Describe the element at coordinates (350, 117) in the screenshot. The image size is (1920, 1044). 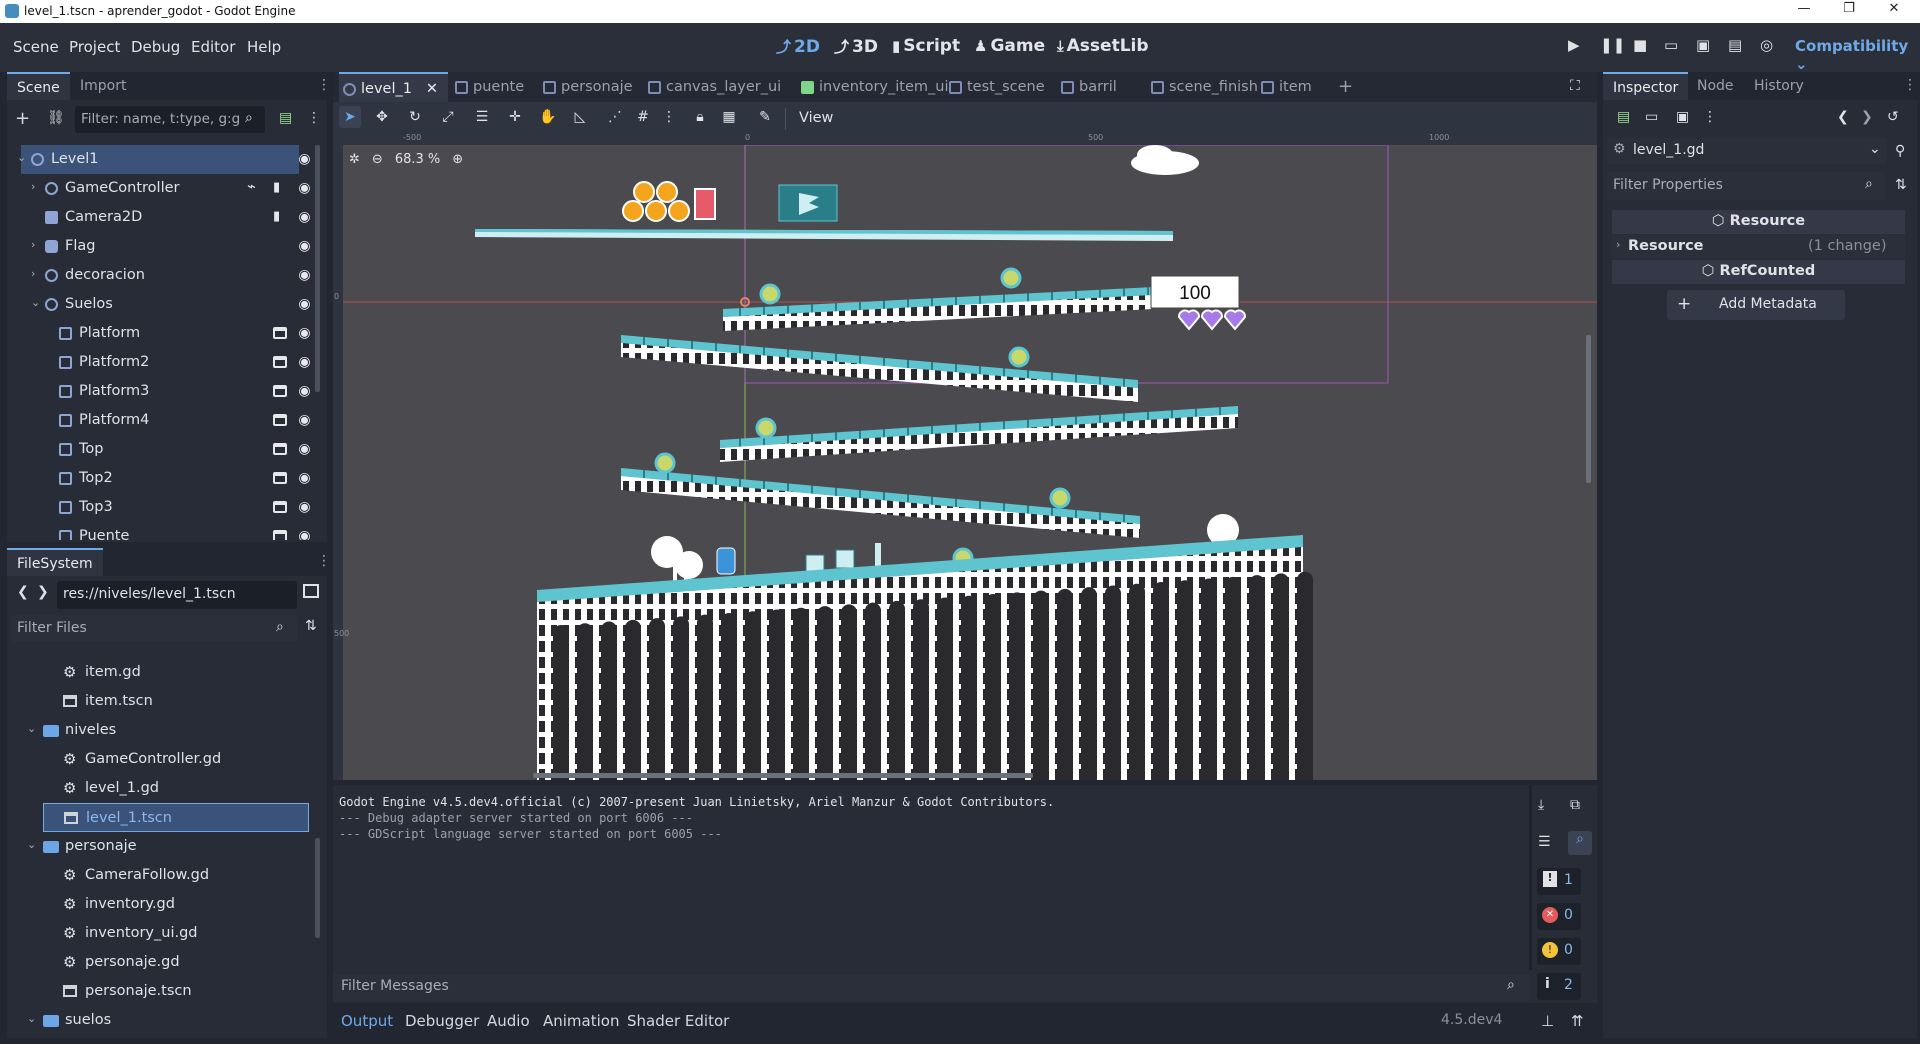
I see `select-tool-icon: ➤` at that location.